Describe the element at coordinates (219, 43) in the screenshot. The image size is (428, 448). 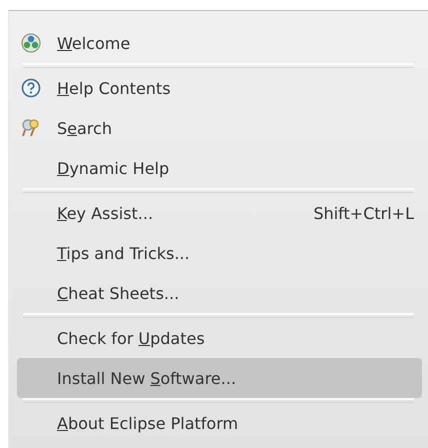
I see `menu-item: Welcome` at that location.